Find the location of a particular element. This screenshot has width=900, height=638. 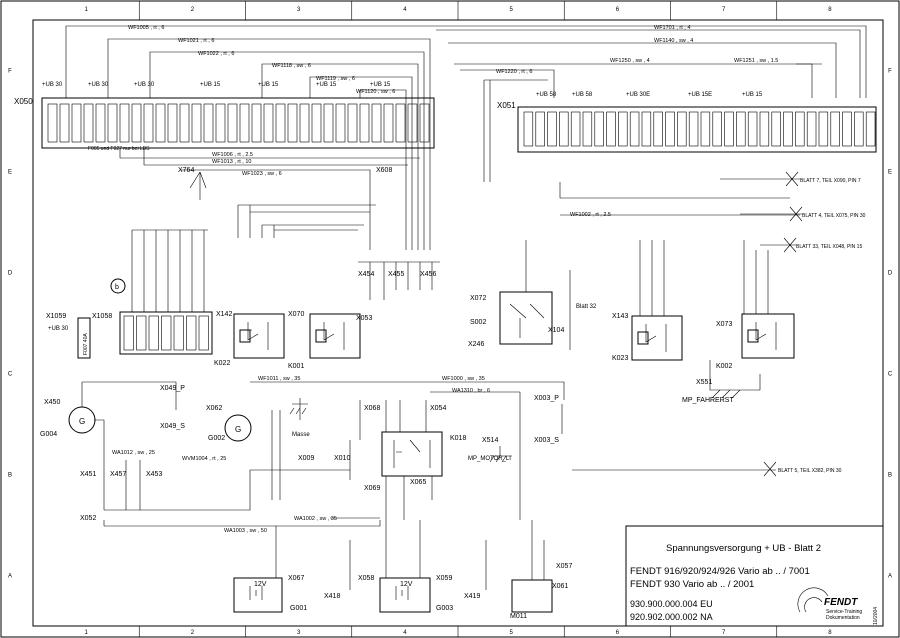

grid-row-label: C is located at coordinates (10, 375).